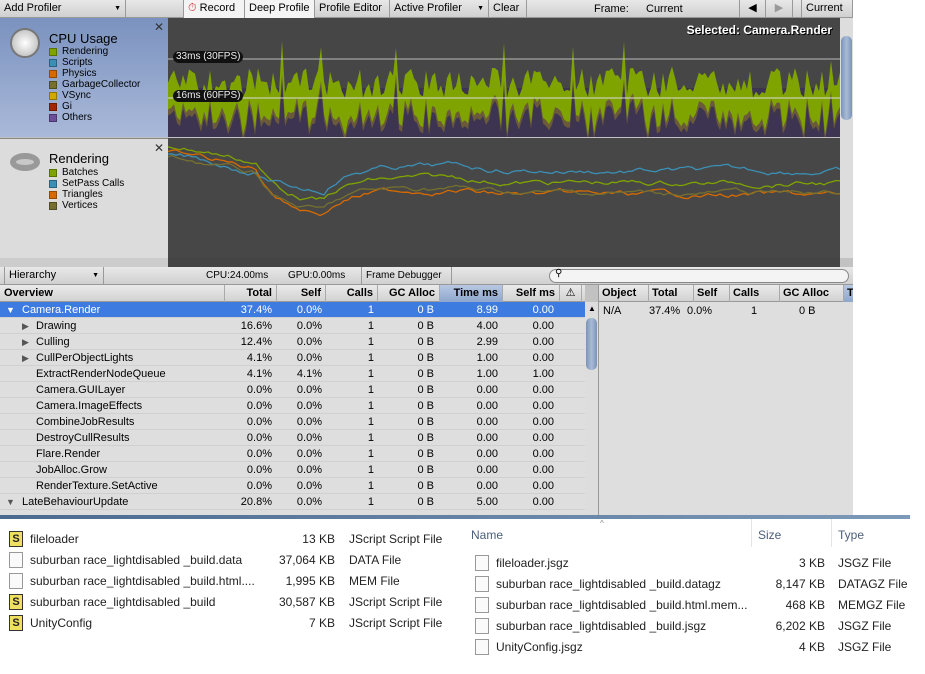  I want to click on table-row: ▼ Camera.Render 37.4% 0.0% 1 0 B 8.99 0.00, so click(292, 310).